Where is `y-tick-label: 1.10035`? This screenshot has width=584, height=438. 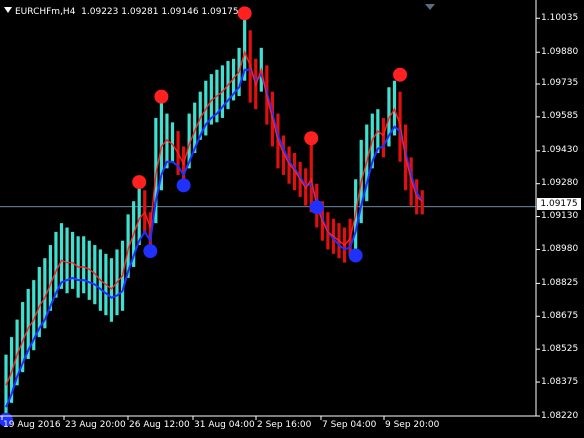
y-tick-label: 1.10035 is located at coordinates (560, 17).